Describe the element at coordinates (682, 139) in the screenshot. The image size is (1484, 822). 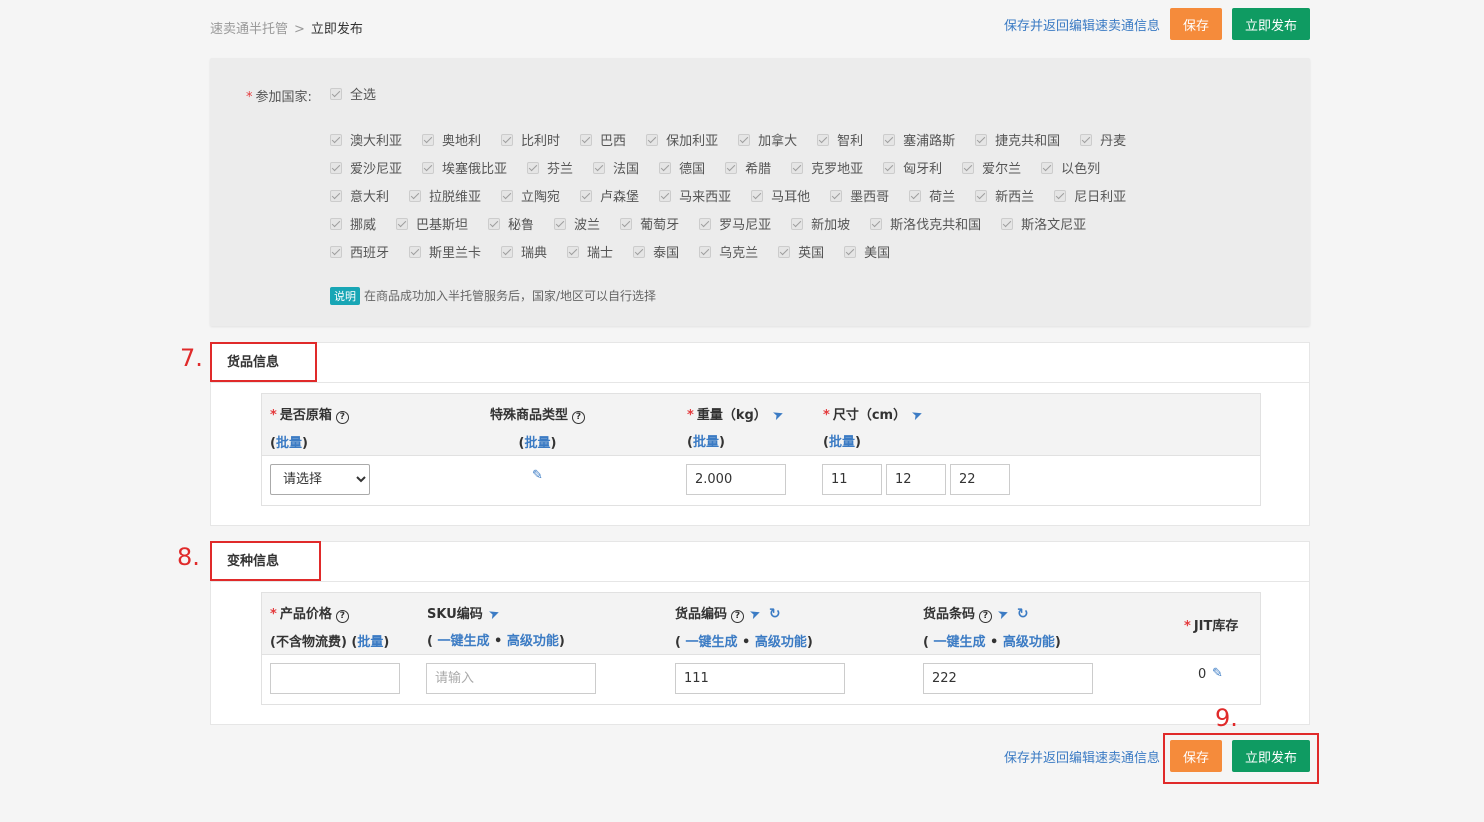
I see `country-checkbox: 保加利亚` at that location.